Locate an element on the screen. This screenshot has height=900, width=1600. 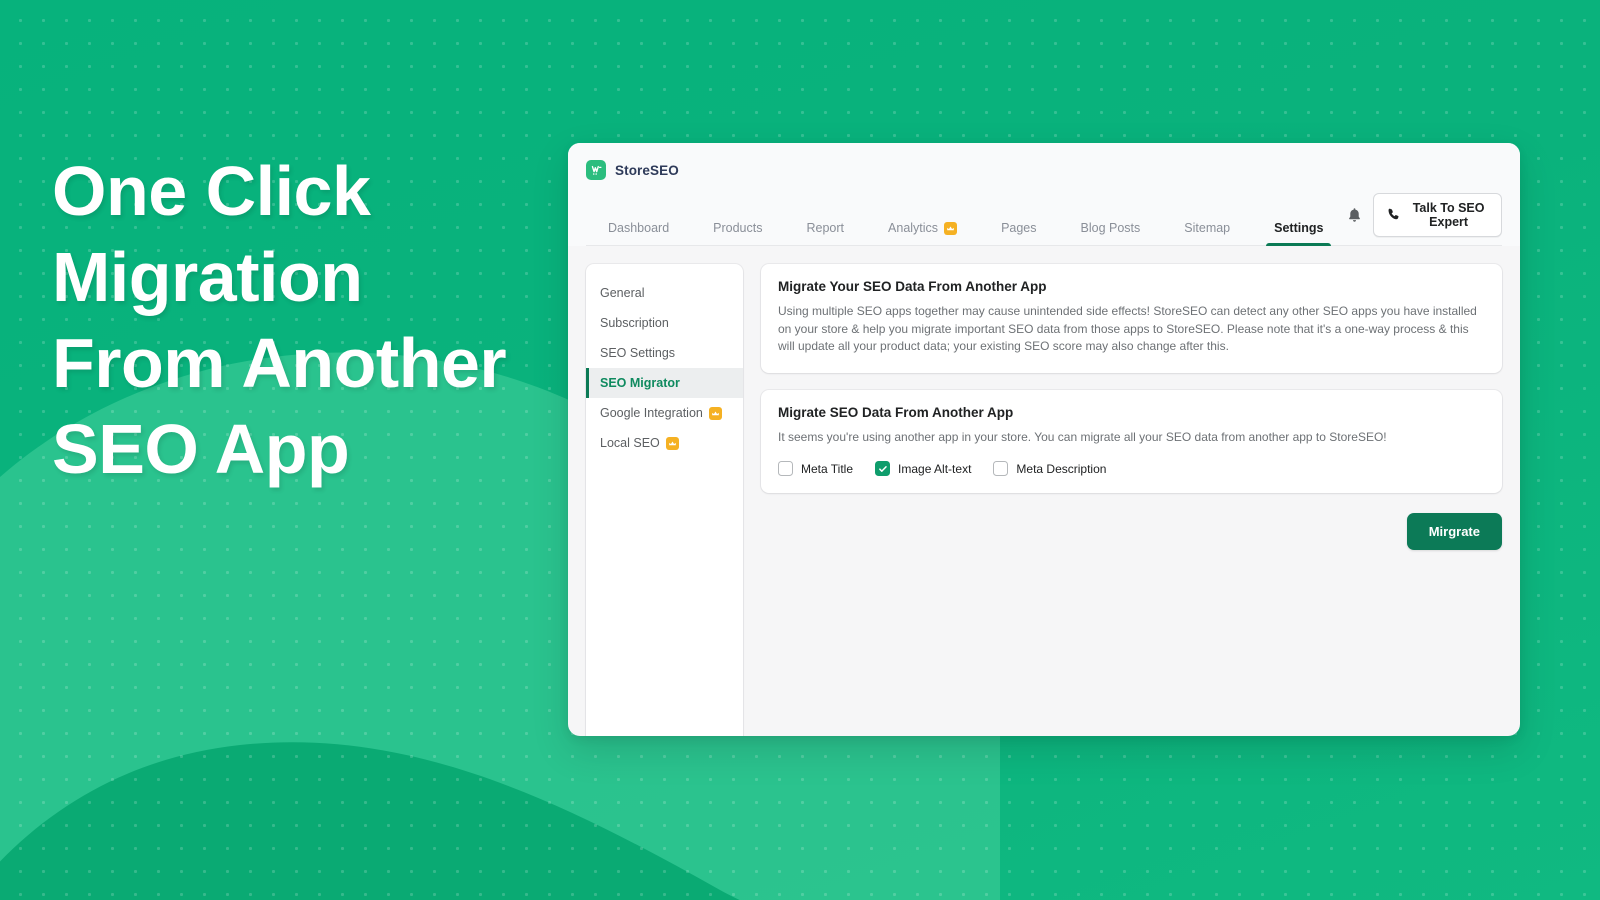
nav-tab-settings: Settings is located at coordinates (1298, 230).